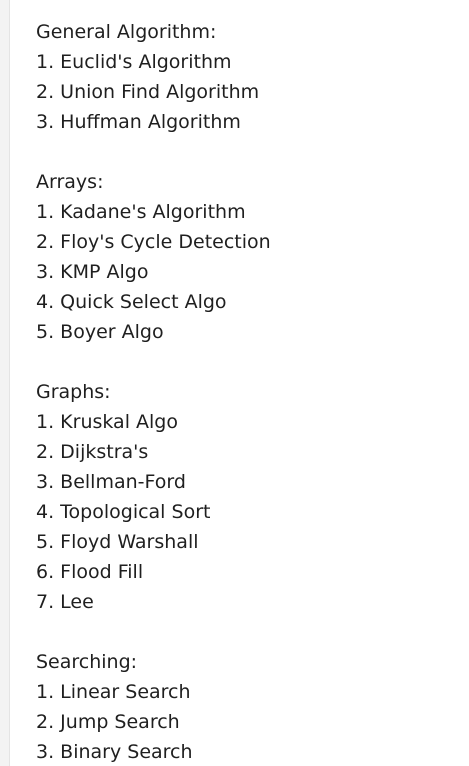  Describe the element at coordinates (117, 542) in the screenshot. I see `list-item: 5. Floyd Warshall` at that location.